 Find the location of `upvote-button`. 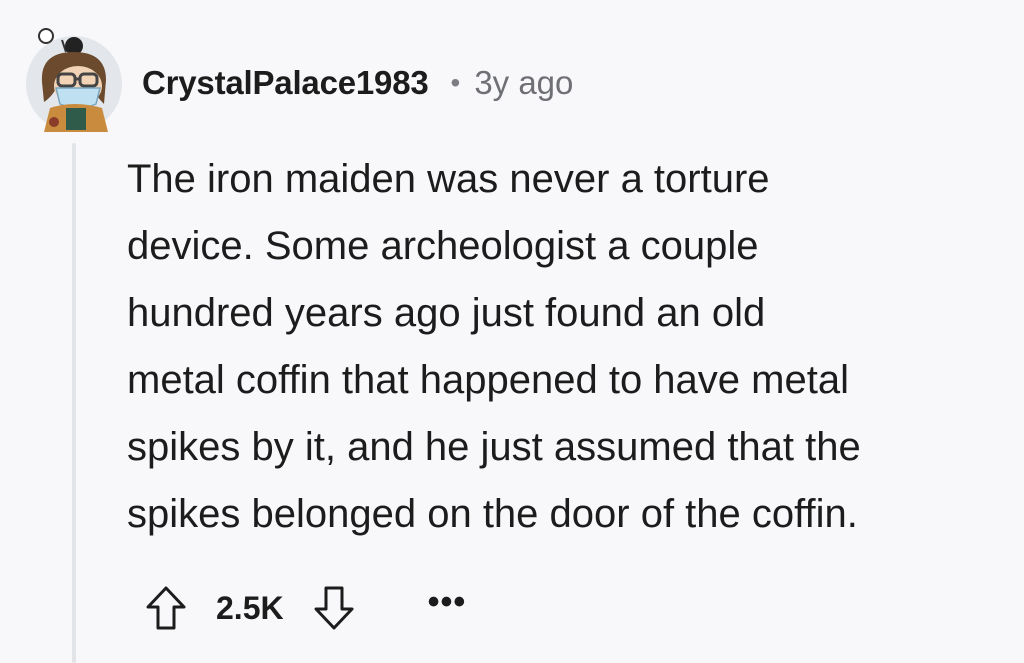

upvote-button is located at coordinates (166, 608).